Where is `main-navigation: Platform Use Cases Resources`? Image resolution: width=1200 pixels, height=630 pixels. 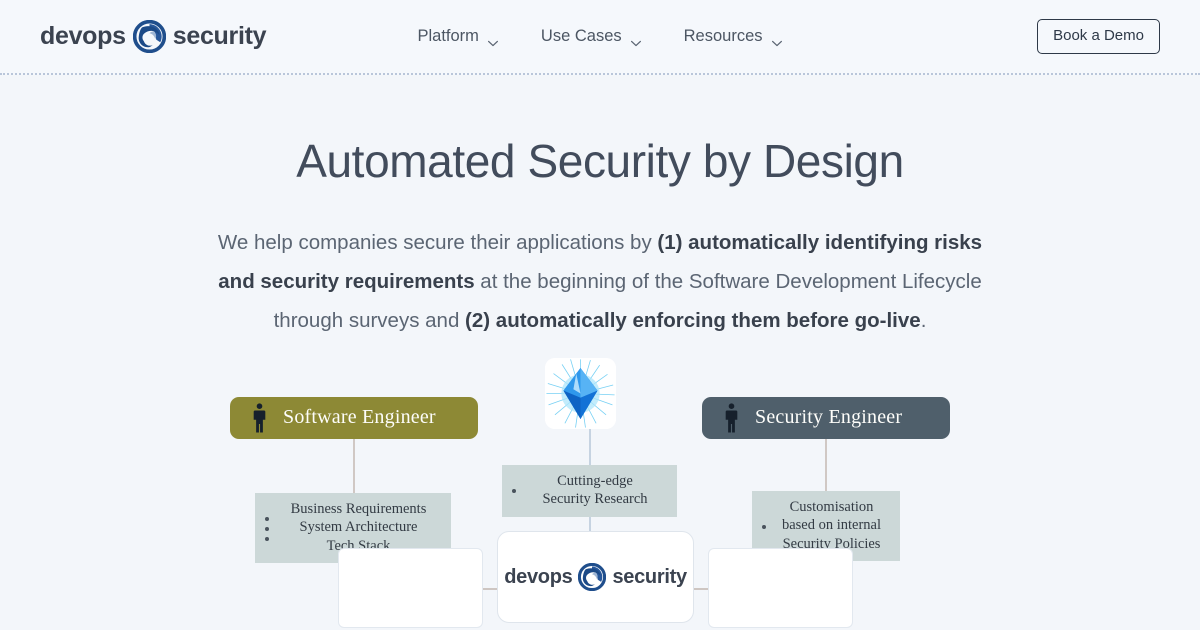 main-navigation: Platform Use Cases Resources is located at coordinates (600, 37).